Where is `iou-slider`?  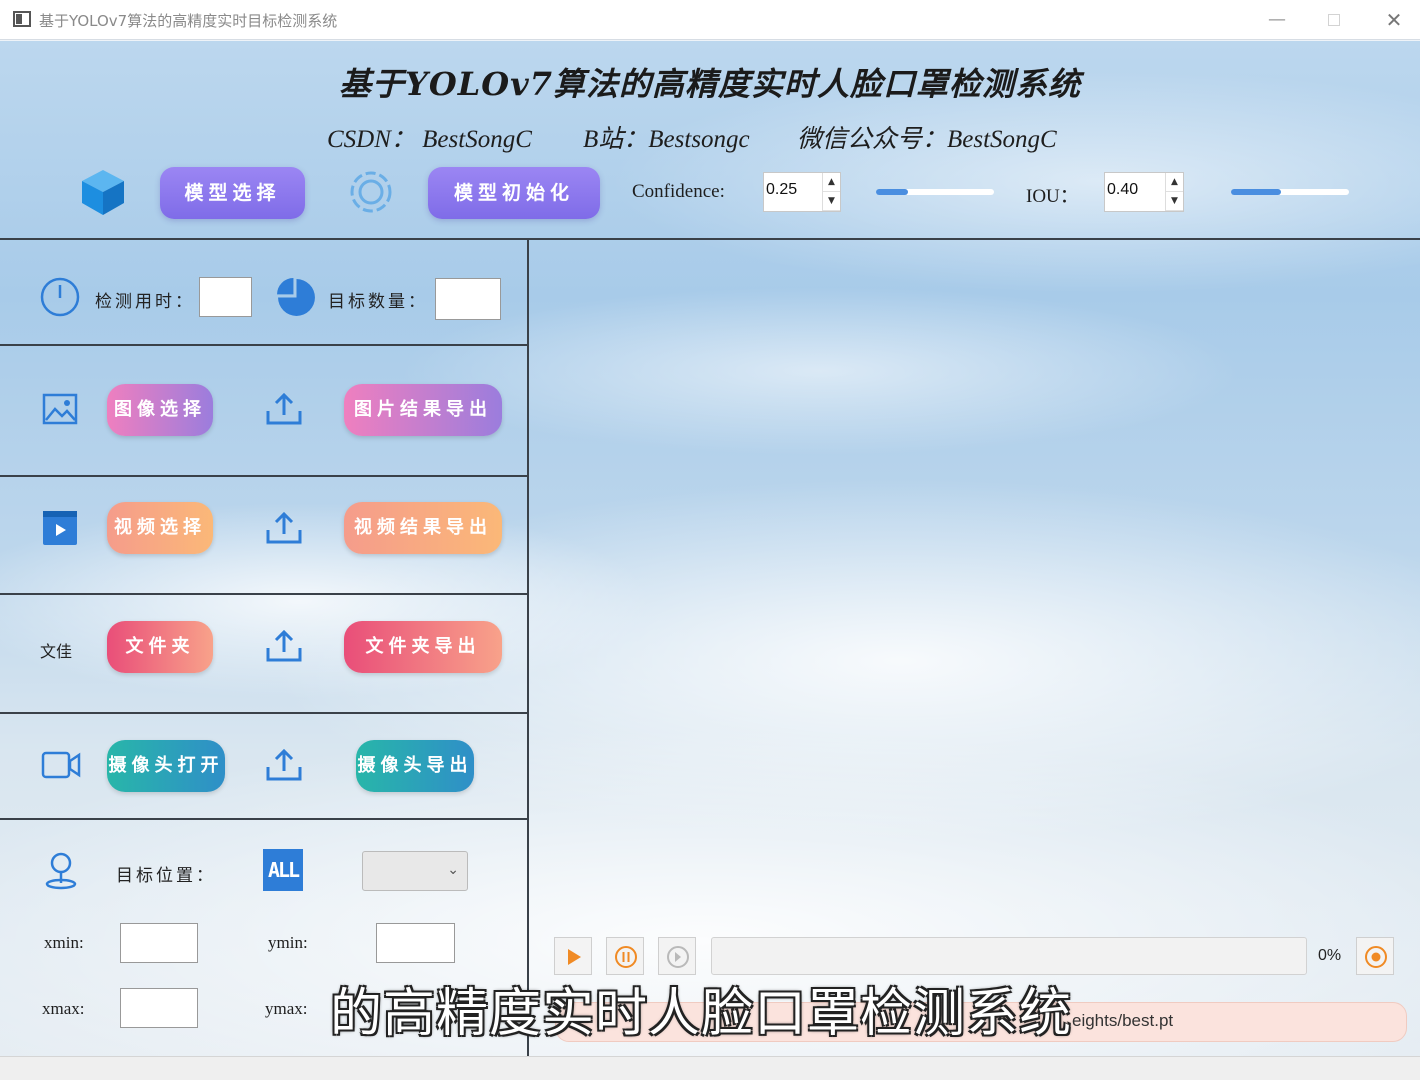
iou-slider is located at coordinates (1290, 192).